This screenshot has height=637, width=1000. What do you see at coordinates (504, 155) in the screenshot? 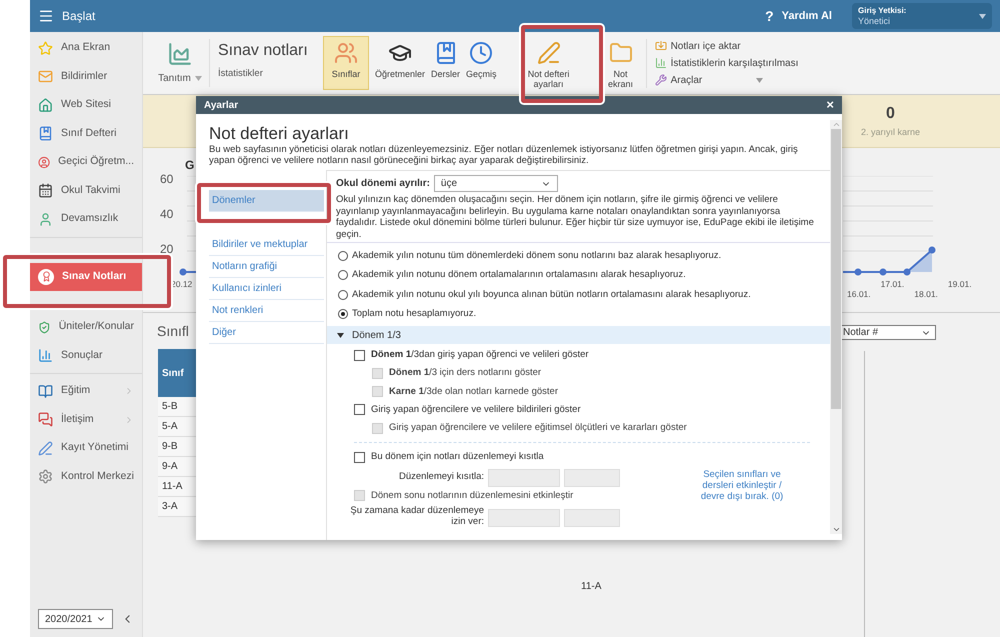
I see `dialog-description: Bu web sayfasının yöneticisi olarak notları düzenleyemezsiniz. Eğer notları düzenlemek istiyorsanız lütfen öğretmen girişi yapın. Ancak, giriş yapan öğrenci ve velilere notların nasıl görüneceğini birkaç ayar yaparak değiştirebilirsiniz.` at bounding box center [504, 155].